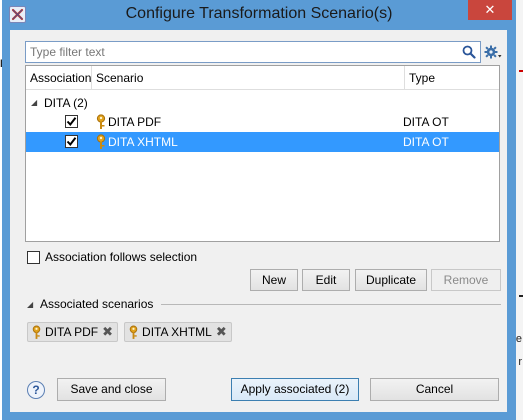  What do you see at coordinates (66, 103) in the screenshot?
I see `group-label: DITA (2)` at bounding box center [66, 103].